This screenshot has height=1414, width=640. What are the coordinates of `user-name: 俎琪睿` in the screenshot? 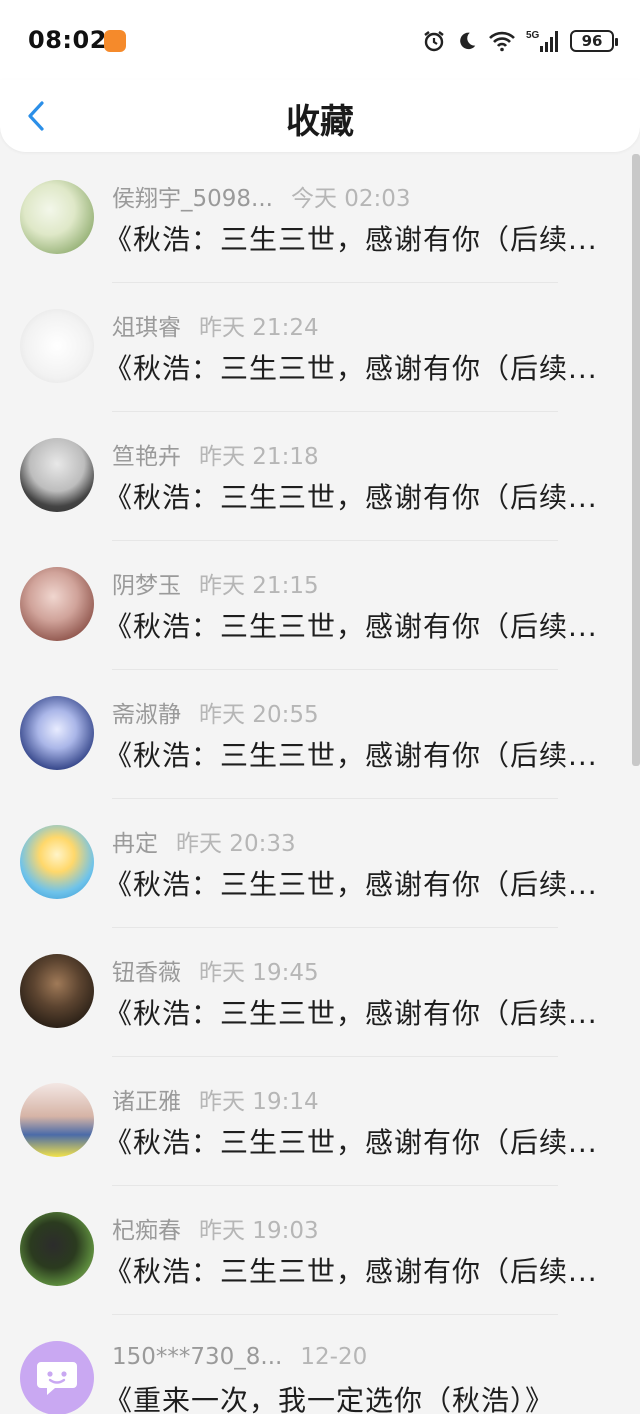 It's located at (146, 328).